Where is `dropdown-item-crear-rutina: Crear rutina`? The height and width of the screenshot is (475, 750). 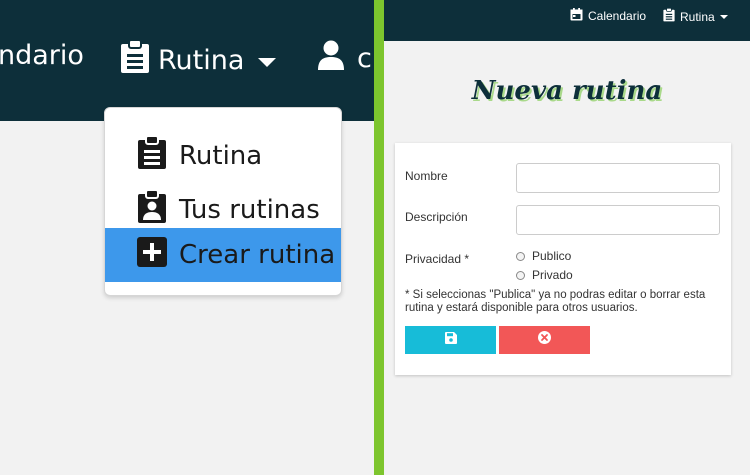 dropdown-item-crear-rutina: Crear rutina is located at coordinates (223, 255).